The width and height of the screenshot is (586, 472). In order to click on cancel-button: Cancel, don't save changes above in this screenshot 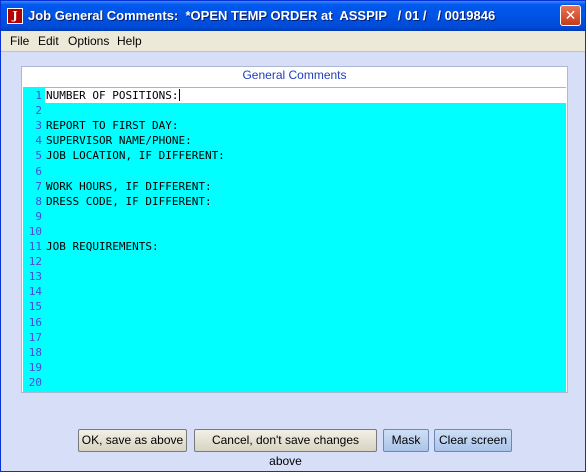, I will do `click(285, 448)`.